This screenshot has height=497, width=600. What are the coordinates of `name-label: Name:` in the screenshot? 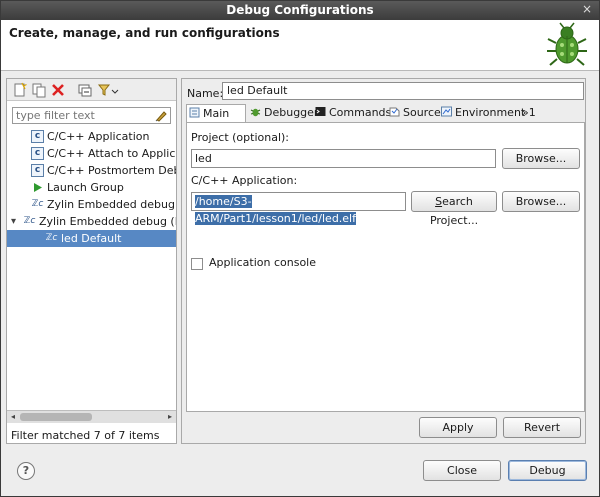 It's located at (205, 93).